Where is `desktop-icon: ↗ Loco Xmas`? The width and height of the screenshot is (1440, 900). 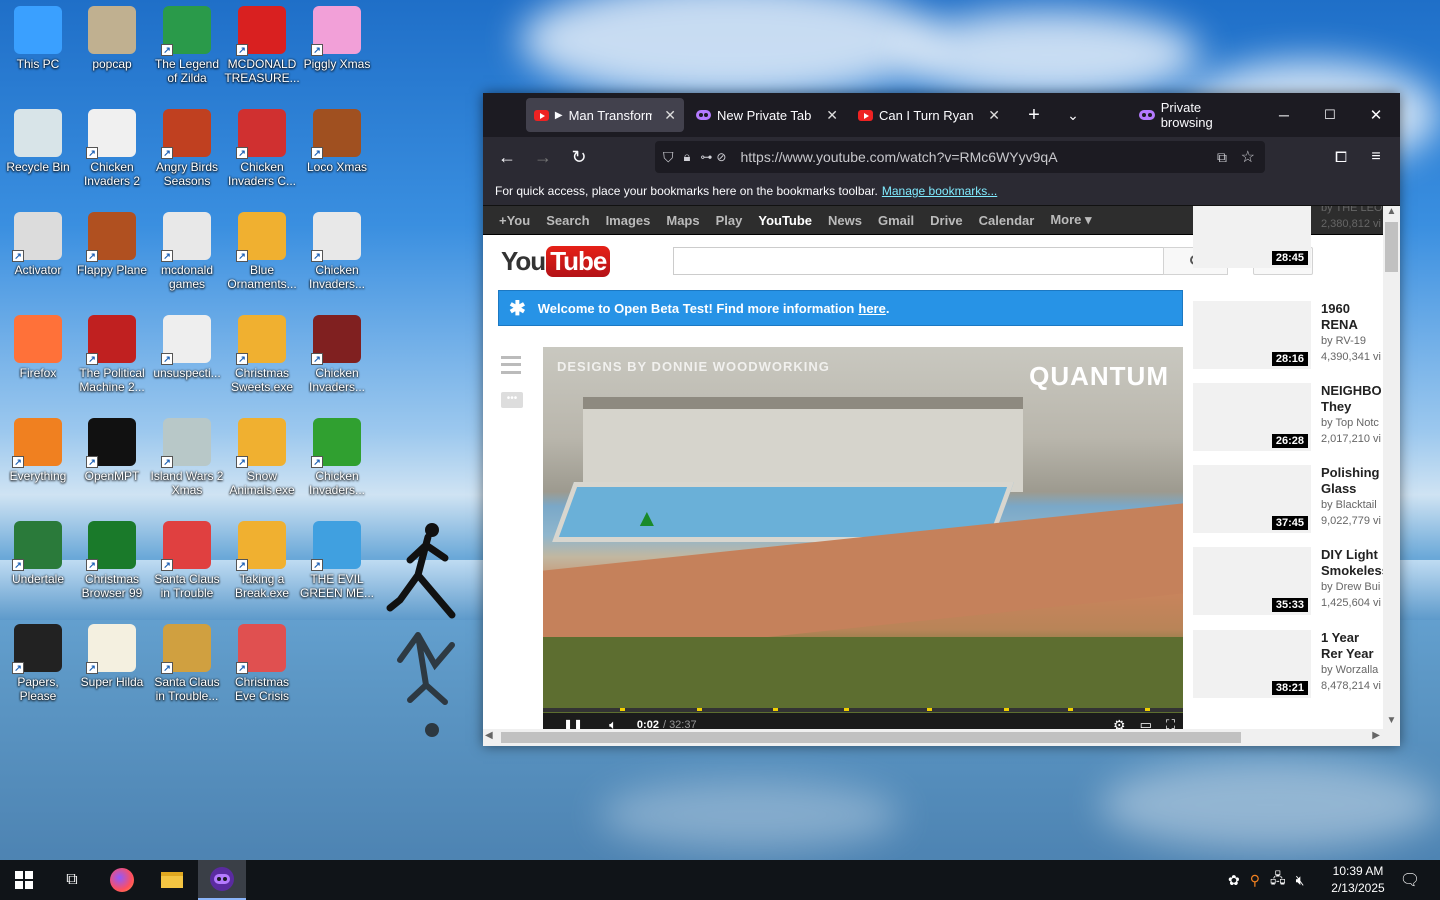 desktop-icon: ↗ Loco Xmas is located at coordinates (337, 139).